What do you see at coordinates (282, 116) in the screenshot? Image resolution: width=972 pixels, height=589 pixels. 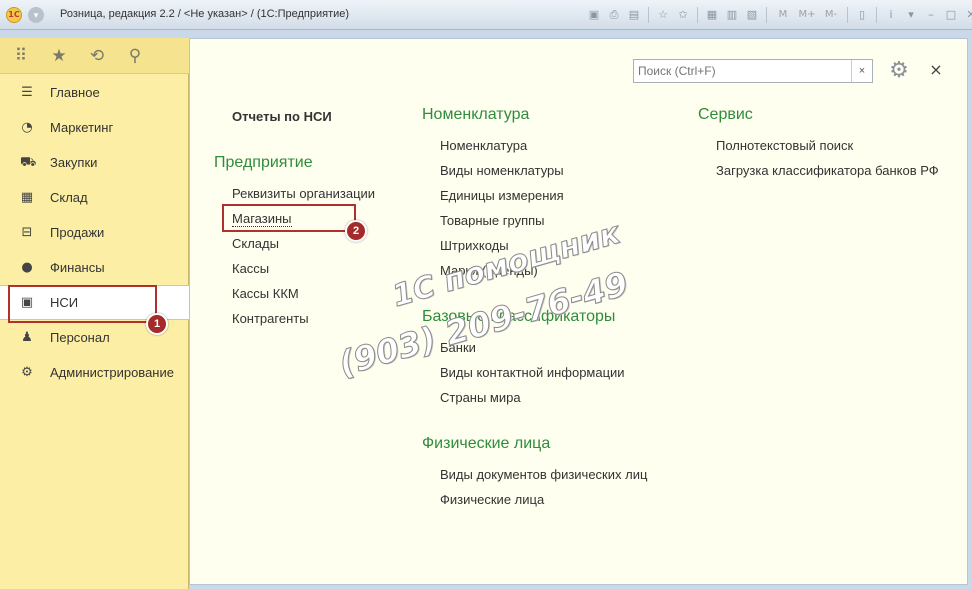 I see `reports-link: Отчеты по НСИ` at bounding box center [282, 116].